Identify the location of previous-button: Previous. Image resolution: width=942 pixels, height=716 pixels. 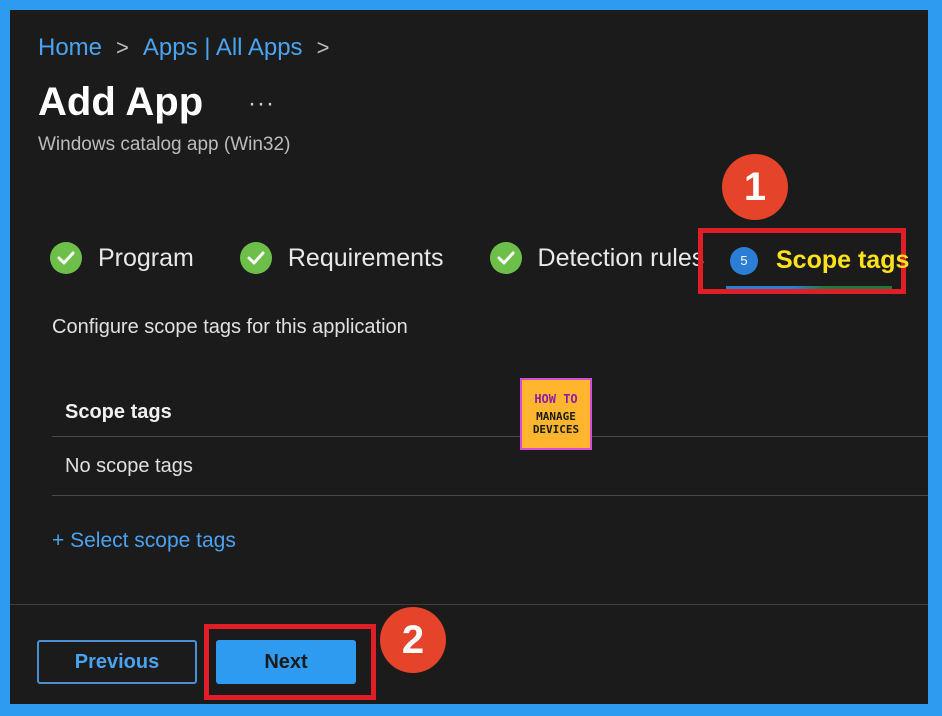
(117, 662).